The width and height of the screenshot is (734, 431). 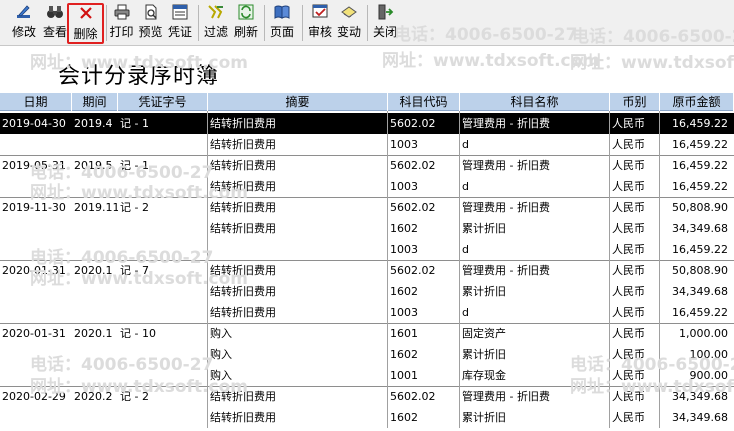 What do you see at coordinates (96, 207) in the screenshot?
I see `cell-period: 2019.11` at bounding box center [96, 207].